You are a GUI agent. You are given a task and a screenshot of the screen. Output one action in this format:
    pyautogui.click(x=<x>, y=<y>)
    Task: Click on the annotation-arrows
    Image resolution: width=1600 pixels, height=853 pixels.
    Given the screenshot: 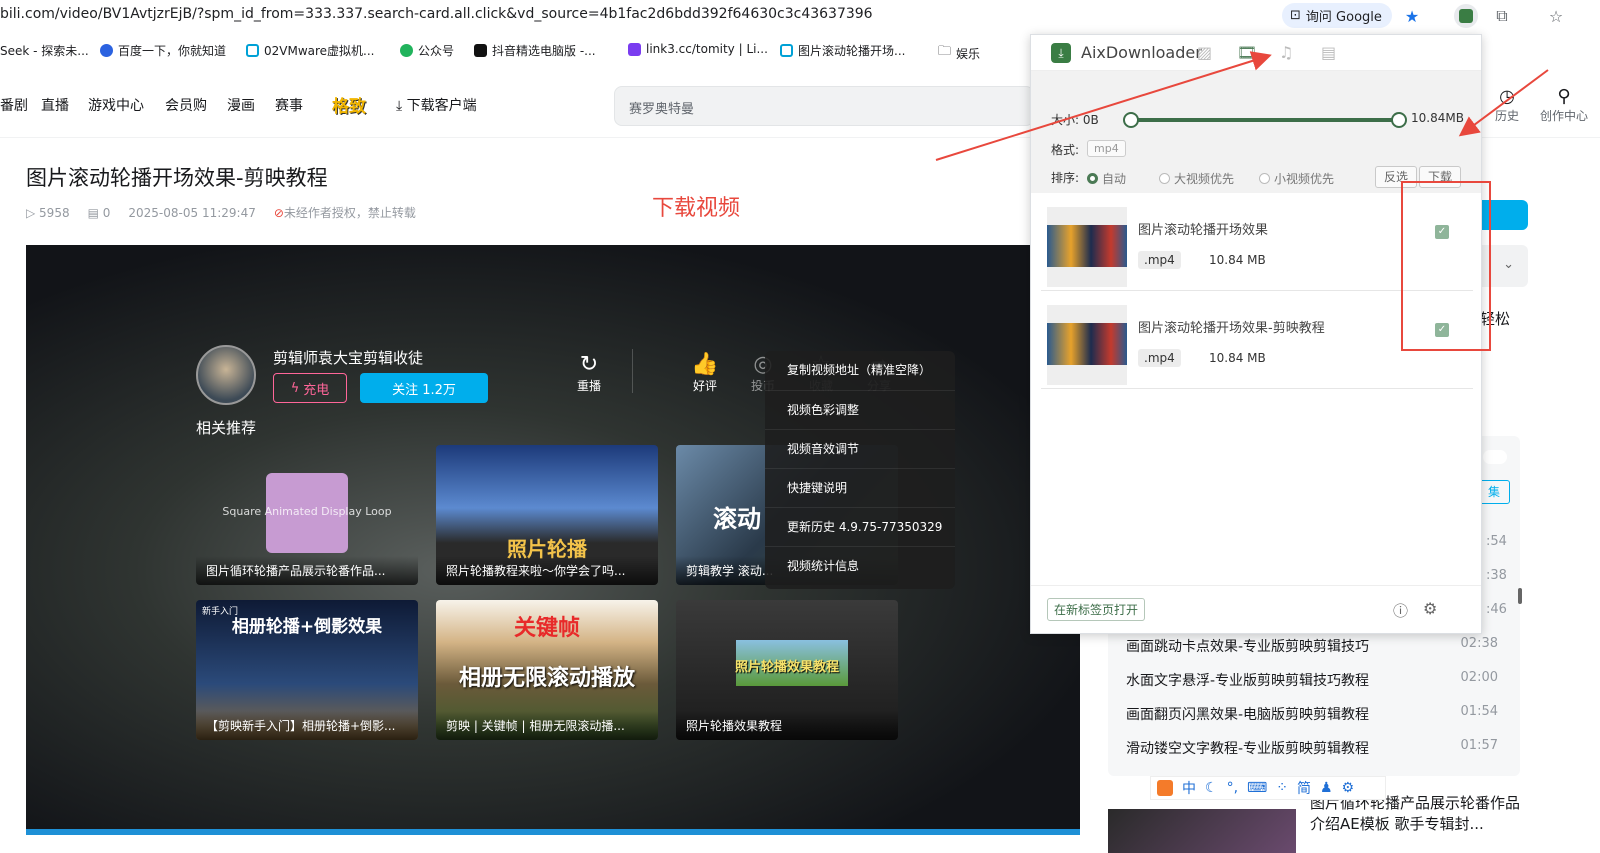 What is the action you would take?
    pyautogui.click(x=1242, y=106)
    